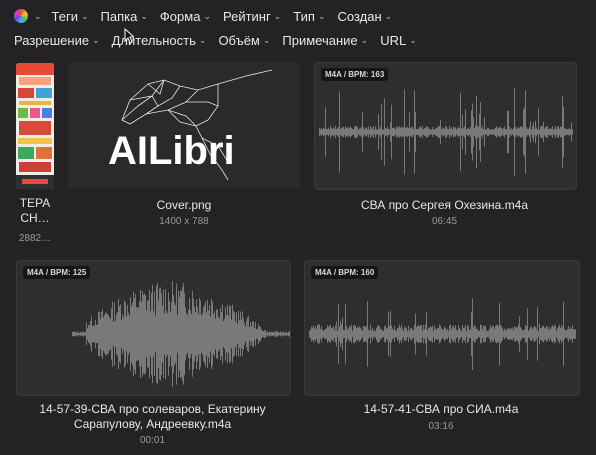 Image resolution: width=596 pixels, height=455 pixels. Describe the element at coordinates (190, 125) in the screenshot. I see `hummingbird-logo-icon: AILibri` at that location.